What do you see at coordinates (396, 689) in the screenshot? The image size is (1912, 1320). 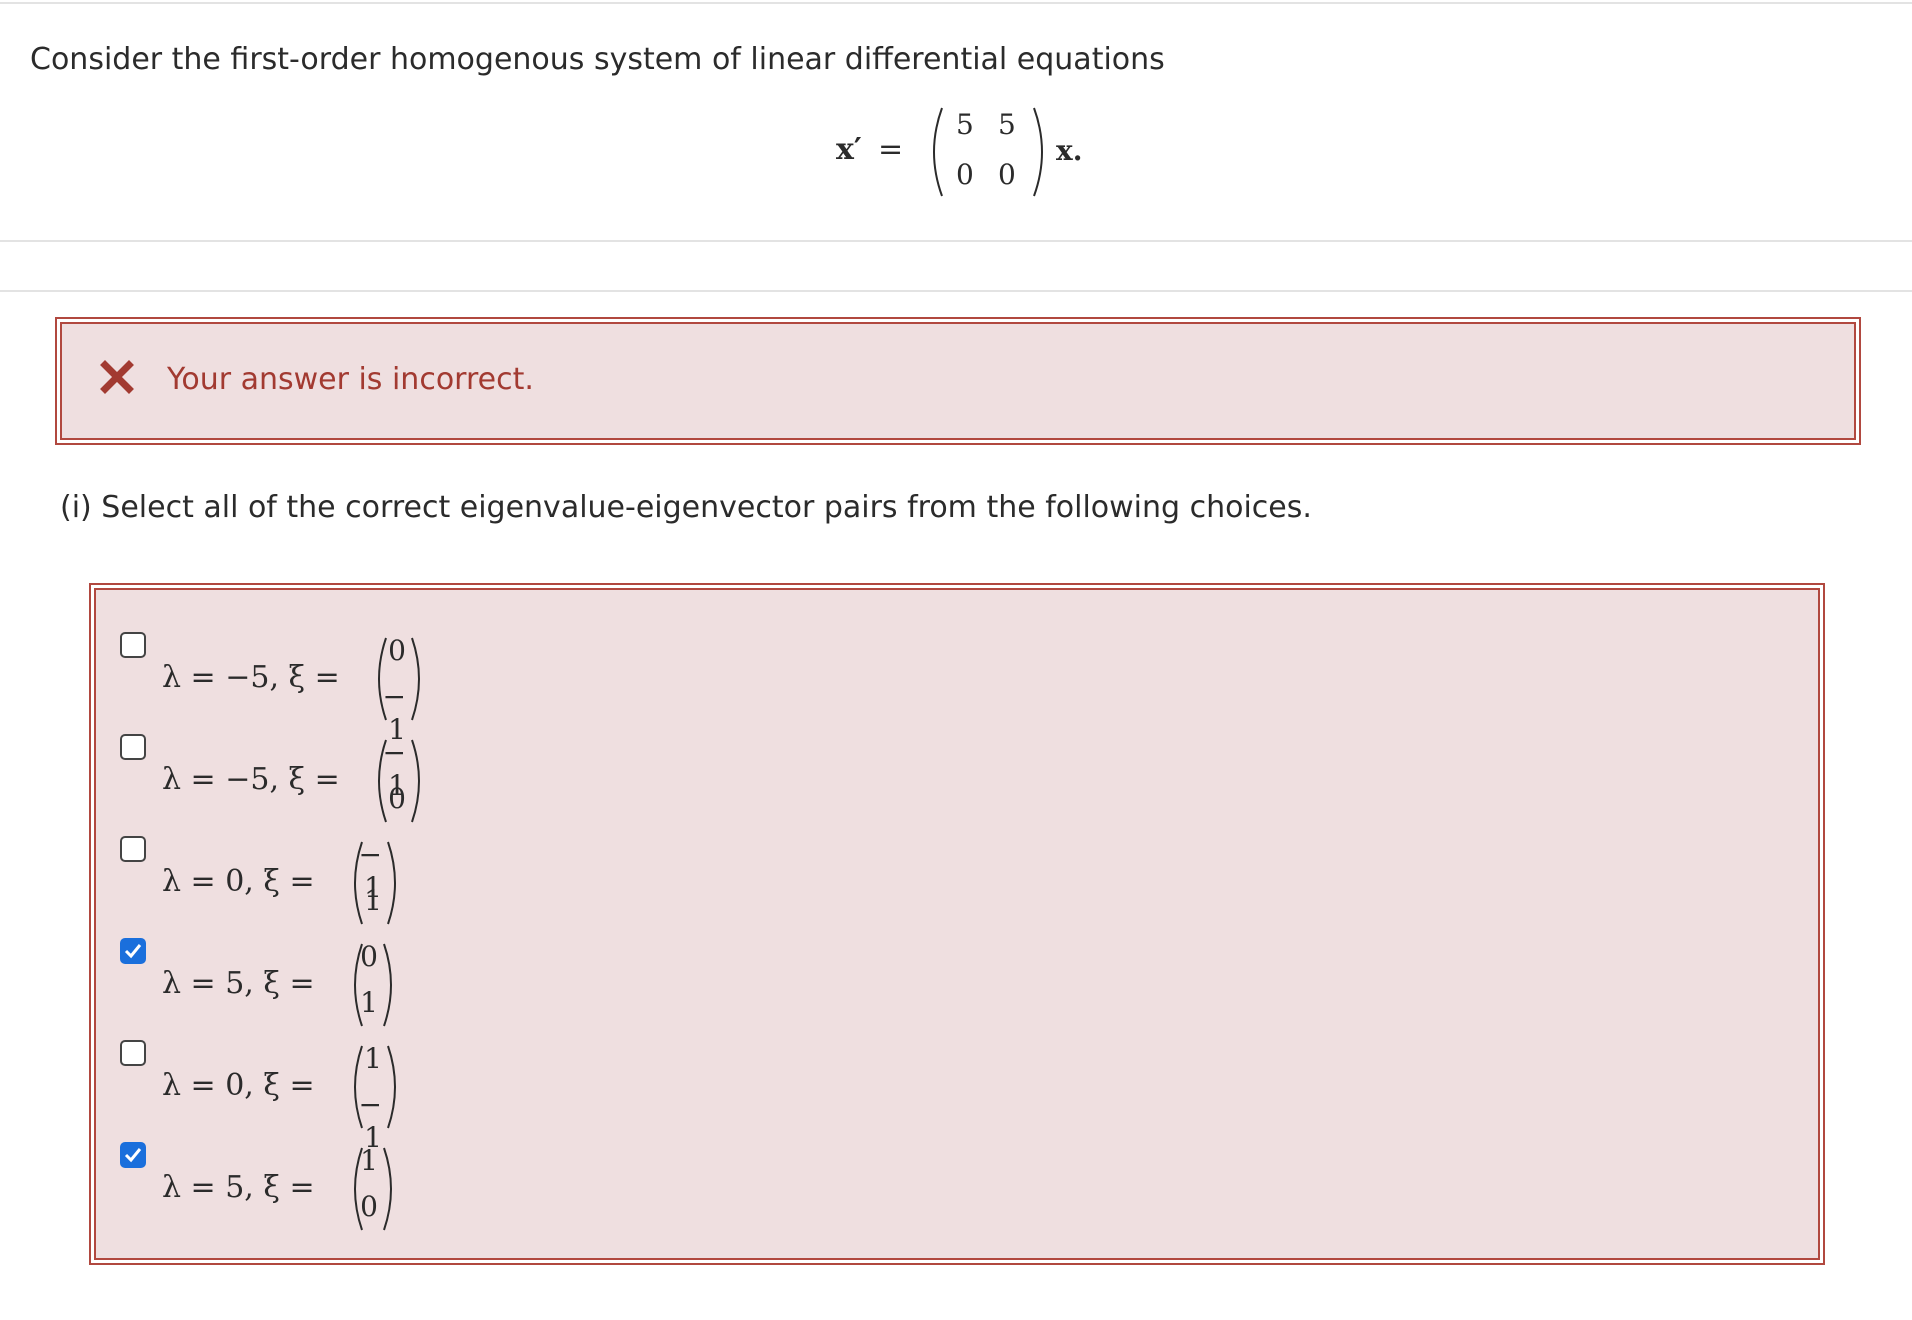 I see `choice-1: λ = −5, ξ = 0 − 1` at bounding box center [396, 689].